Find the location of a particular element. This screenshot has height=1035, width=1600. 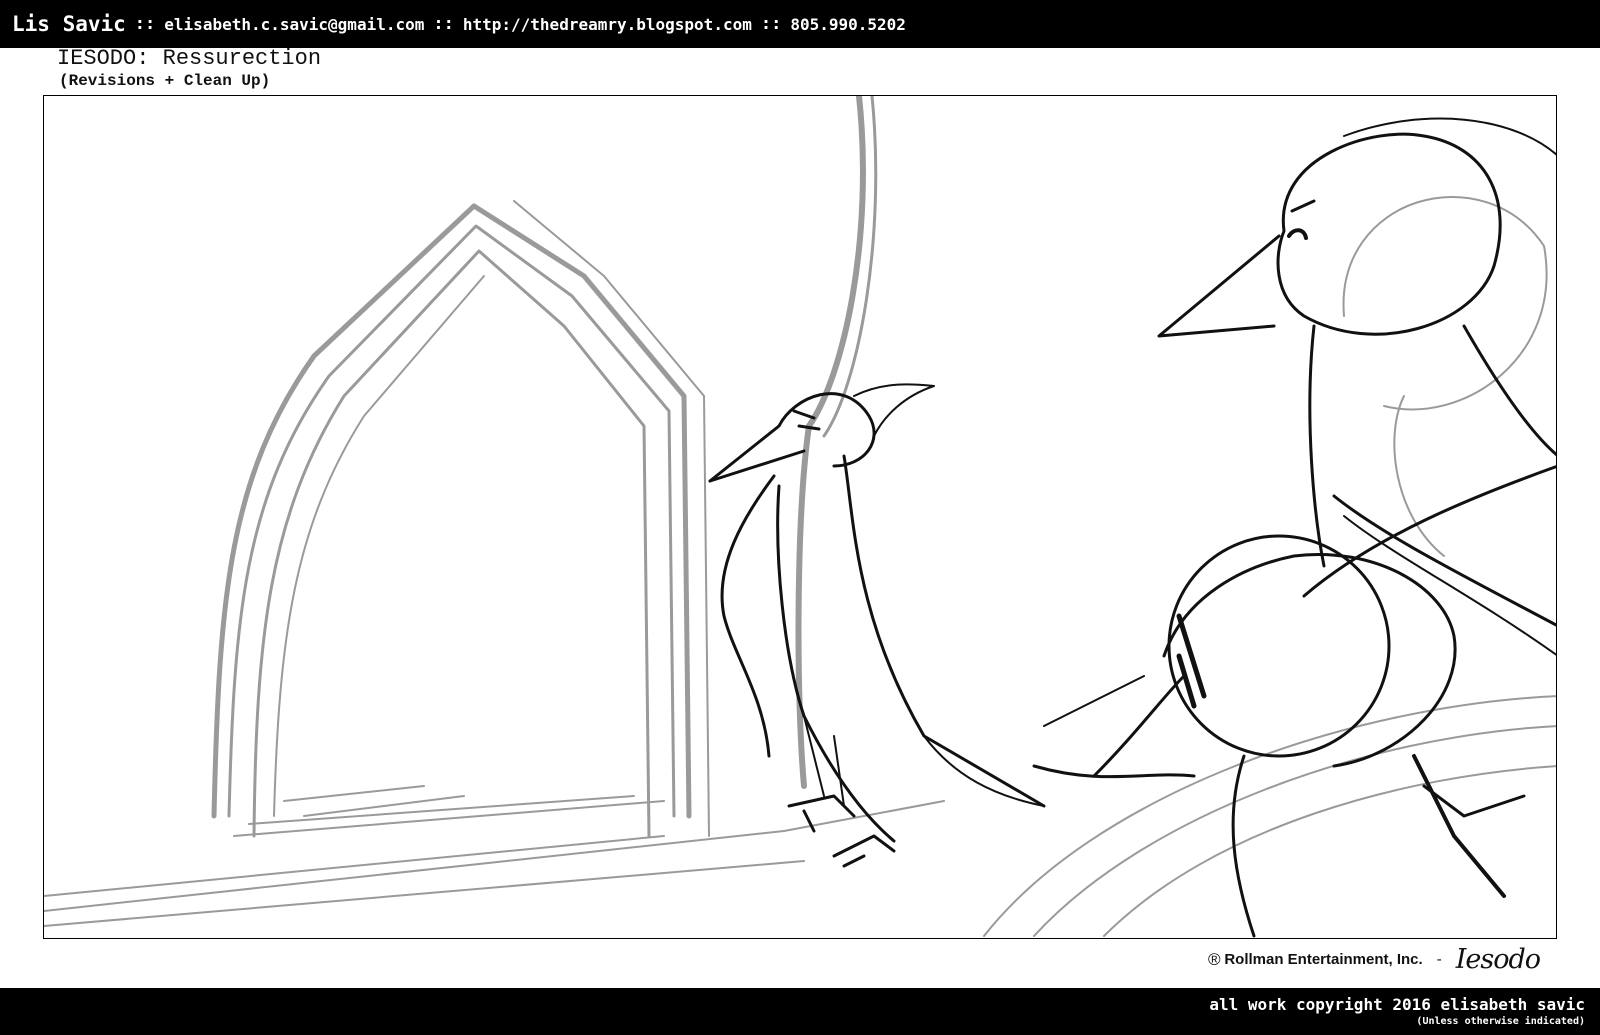

artist-name: Lis Savic is located at coordinates (69, 24).